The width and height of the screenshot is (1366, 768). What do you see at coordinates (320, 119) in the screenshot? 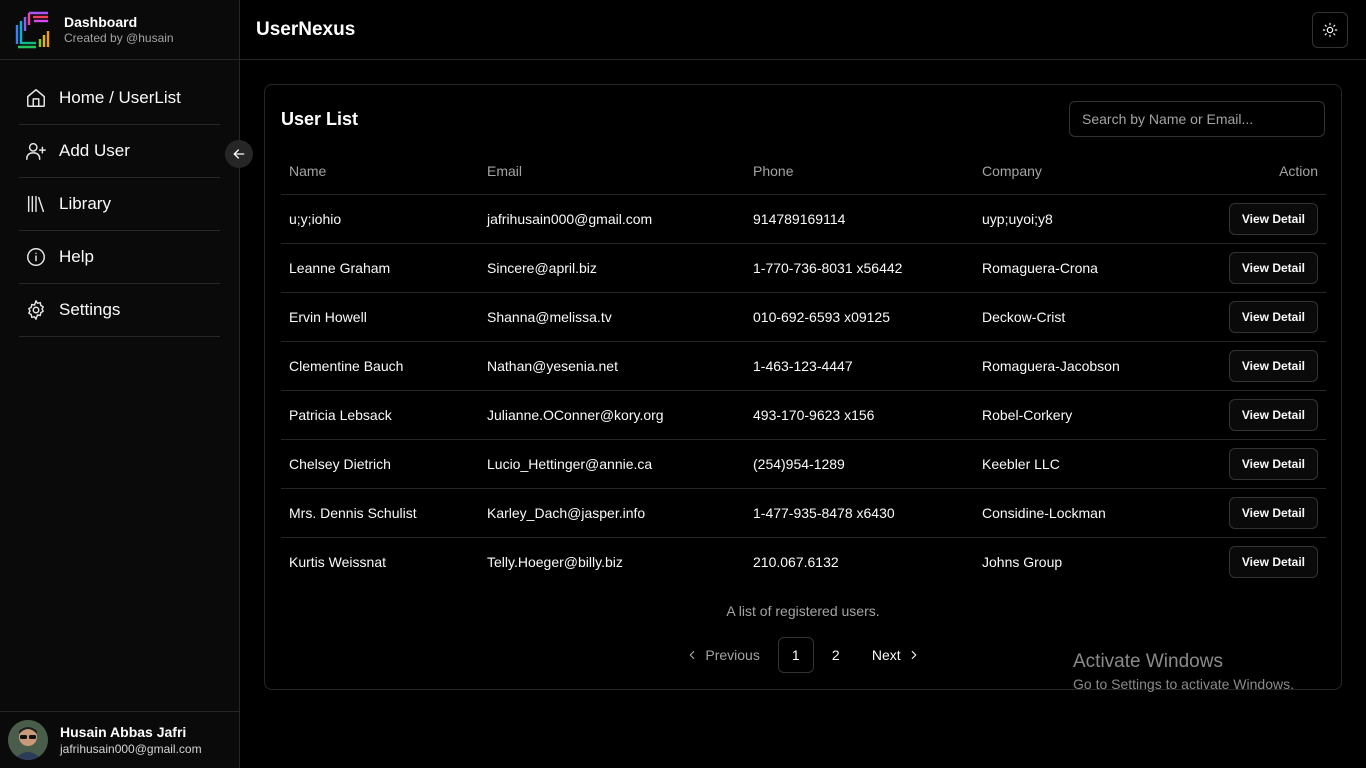
I see `page-title: User List` at bounding box center [320, 119].